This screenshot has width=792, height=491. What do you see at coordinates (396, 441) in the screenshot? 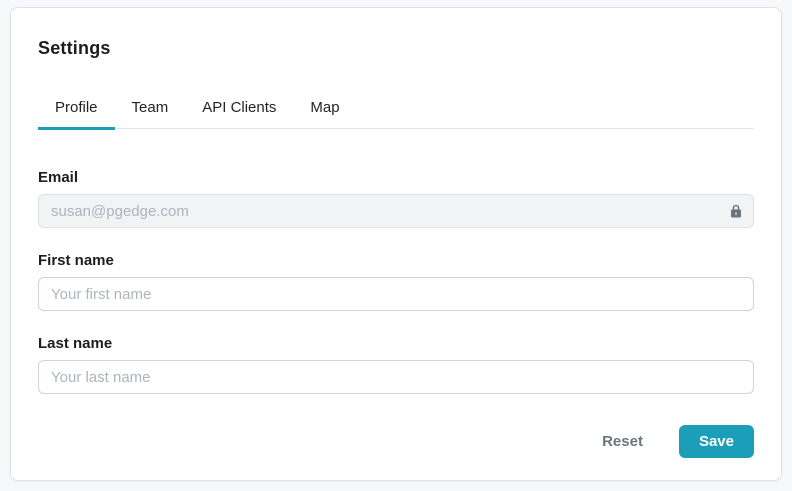
I see `form-actions: Reset Save` at bounding box center [396, 441].